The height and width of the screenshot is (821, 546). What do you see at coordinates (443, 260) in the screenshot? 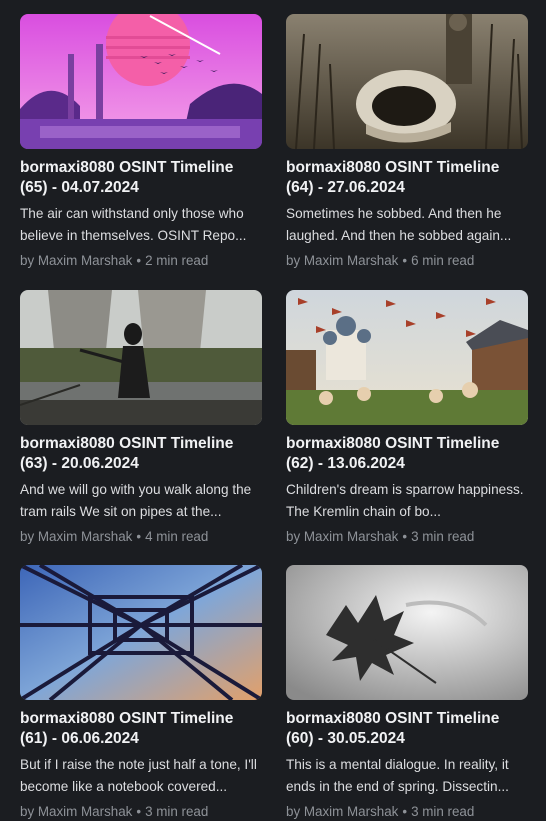
I see `post-read-time: 6 min read` at bounding box center [443, 260].